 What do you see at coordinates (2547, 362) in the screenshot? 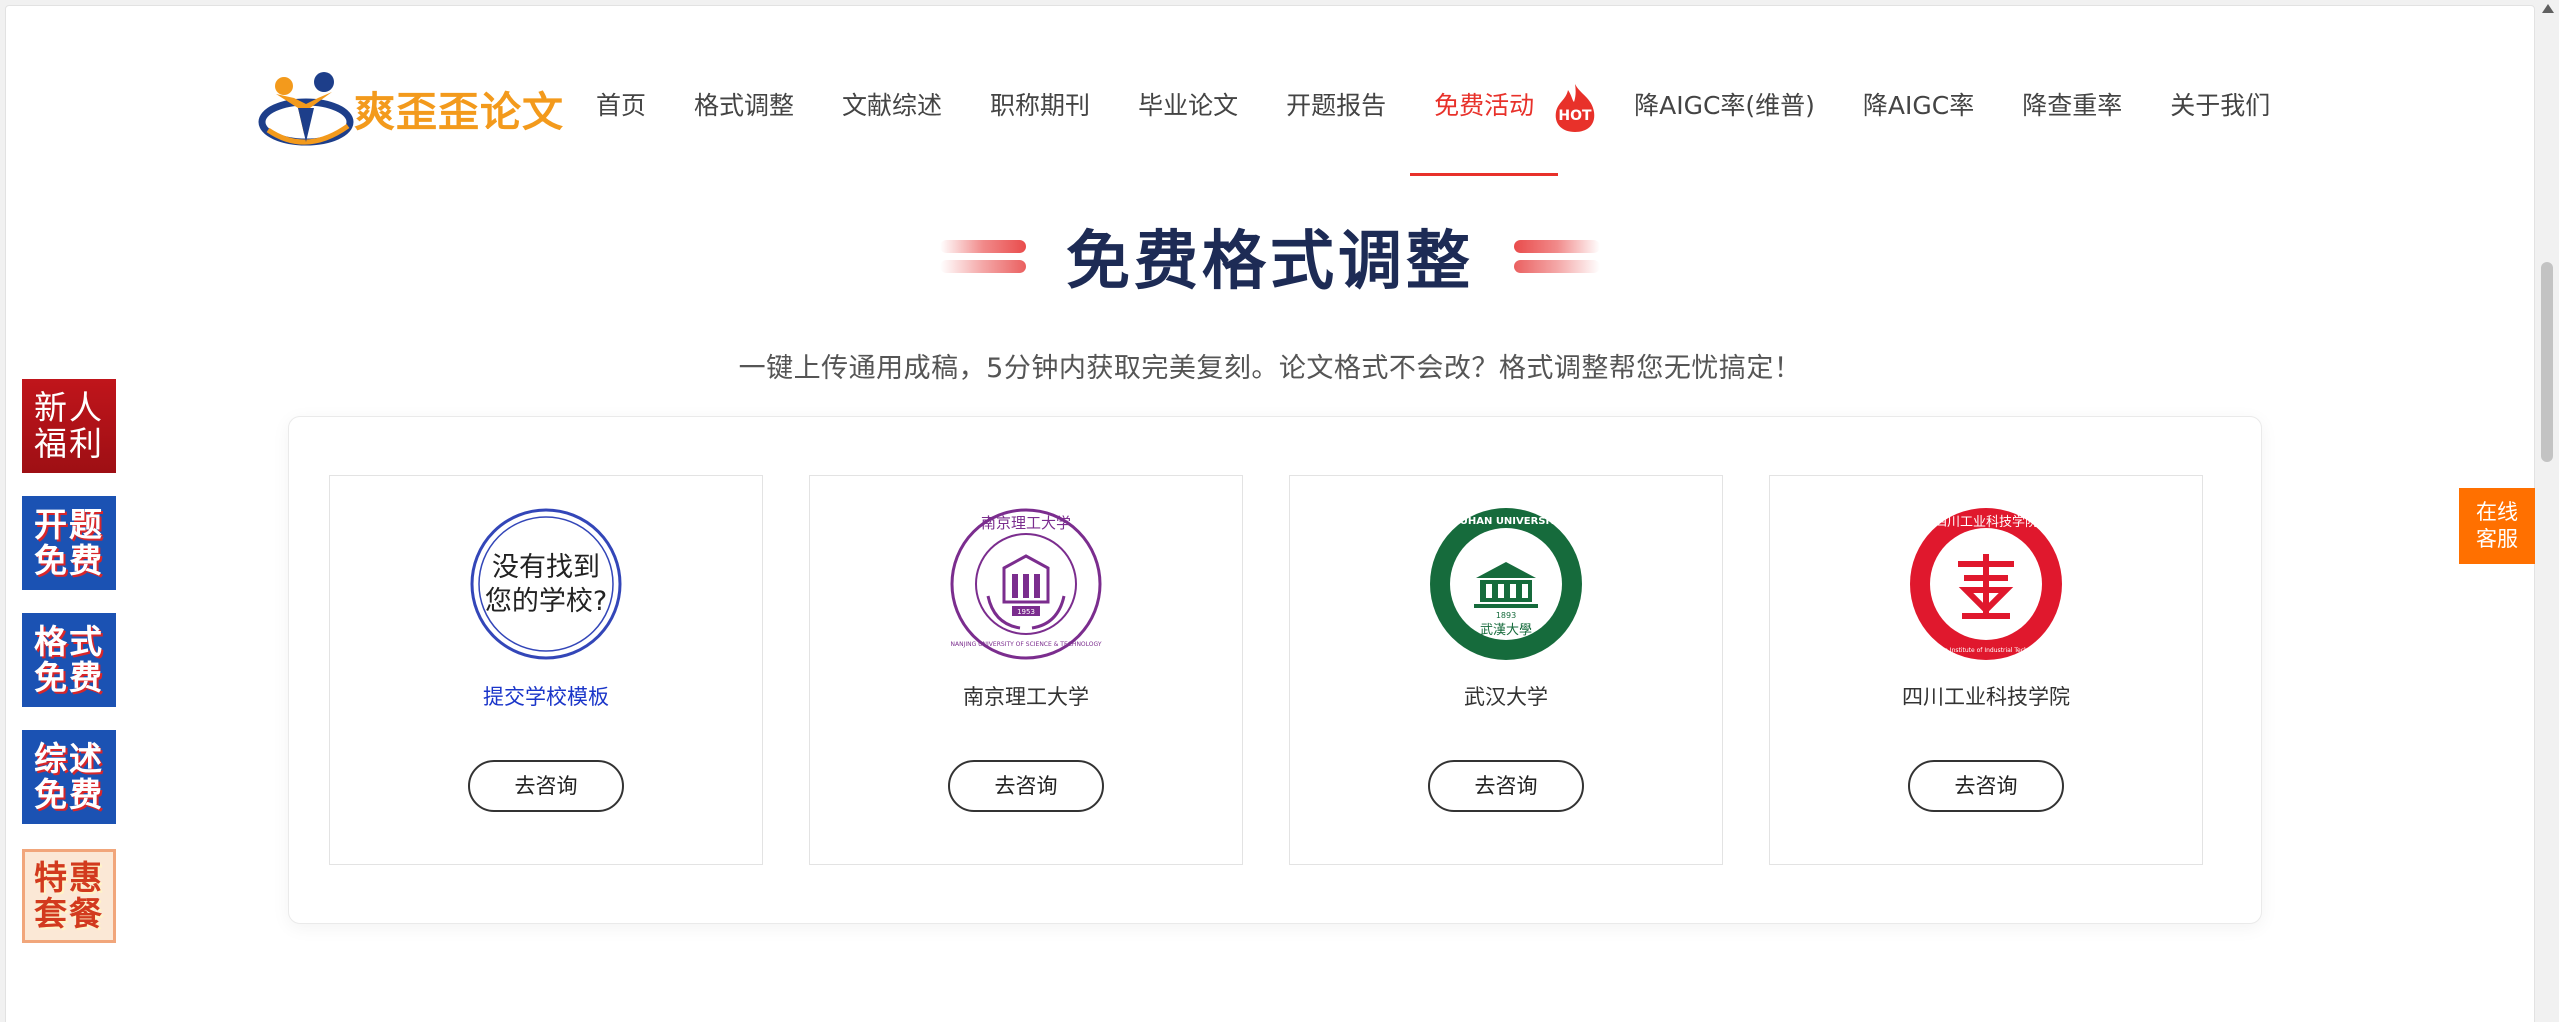
I see `scroll-thumb` at bounding box center [2547, 362].